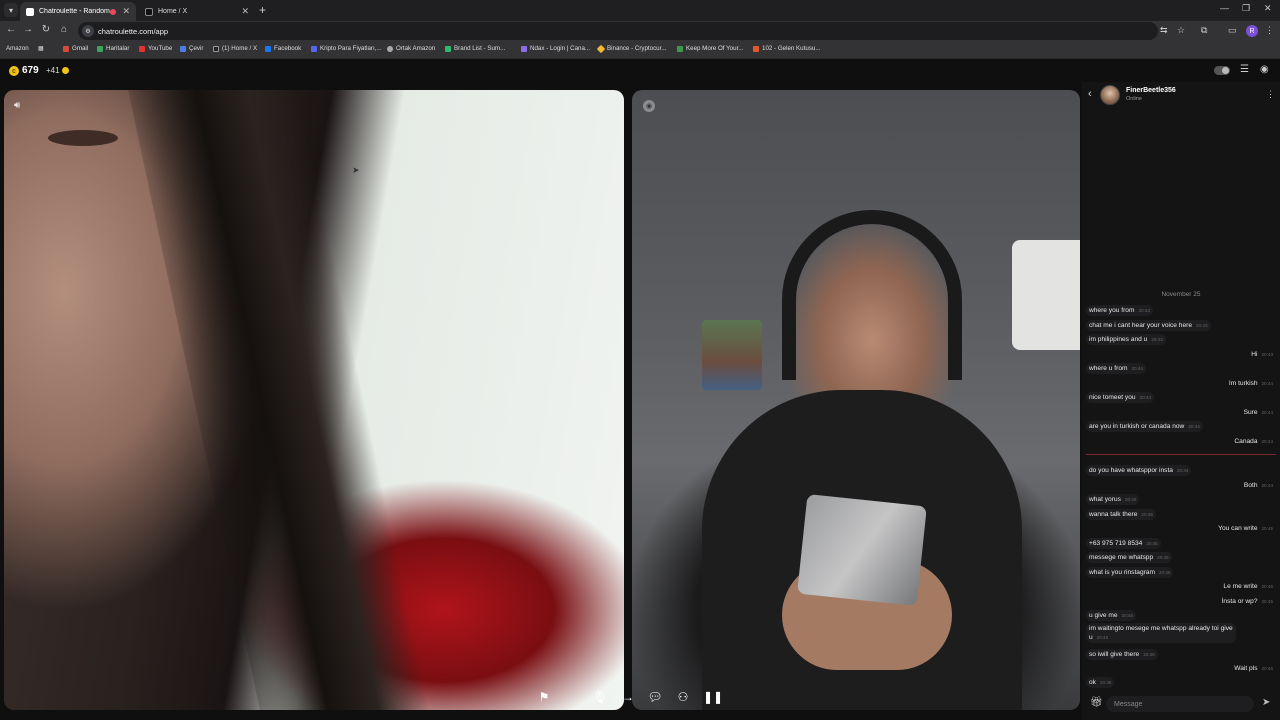 The height and width of the screenshot is (720, 1280). I want to click on coin-icon: c, so click(14, 71).